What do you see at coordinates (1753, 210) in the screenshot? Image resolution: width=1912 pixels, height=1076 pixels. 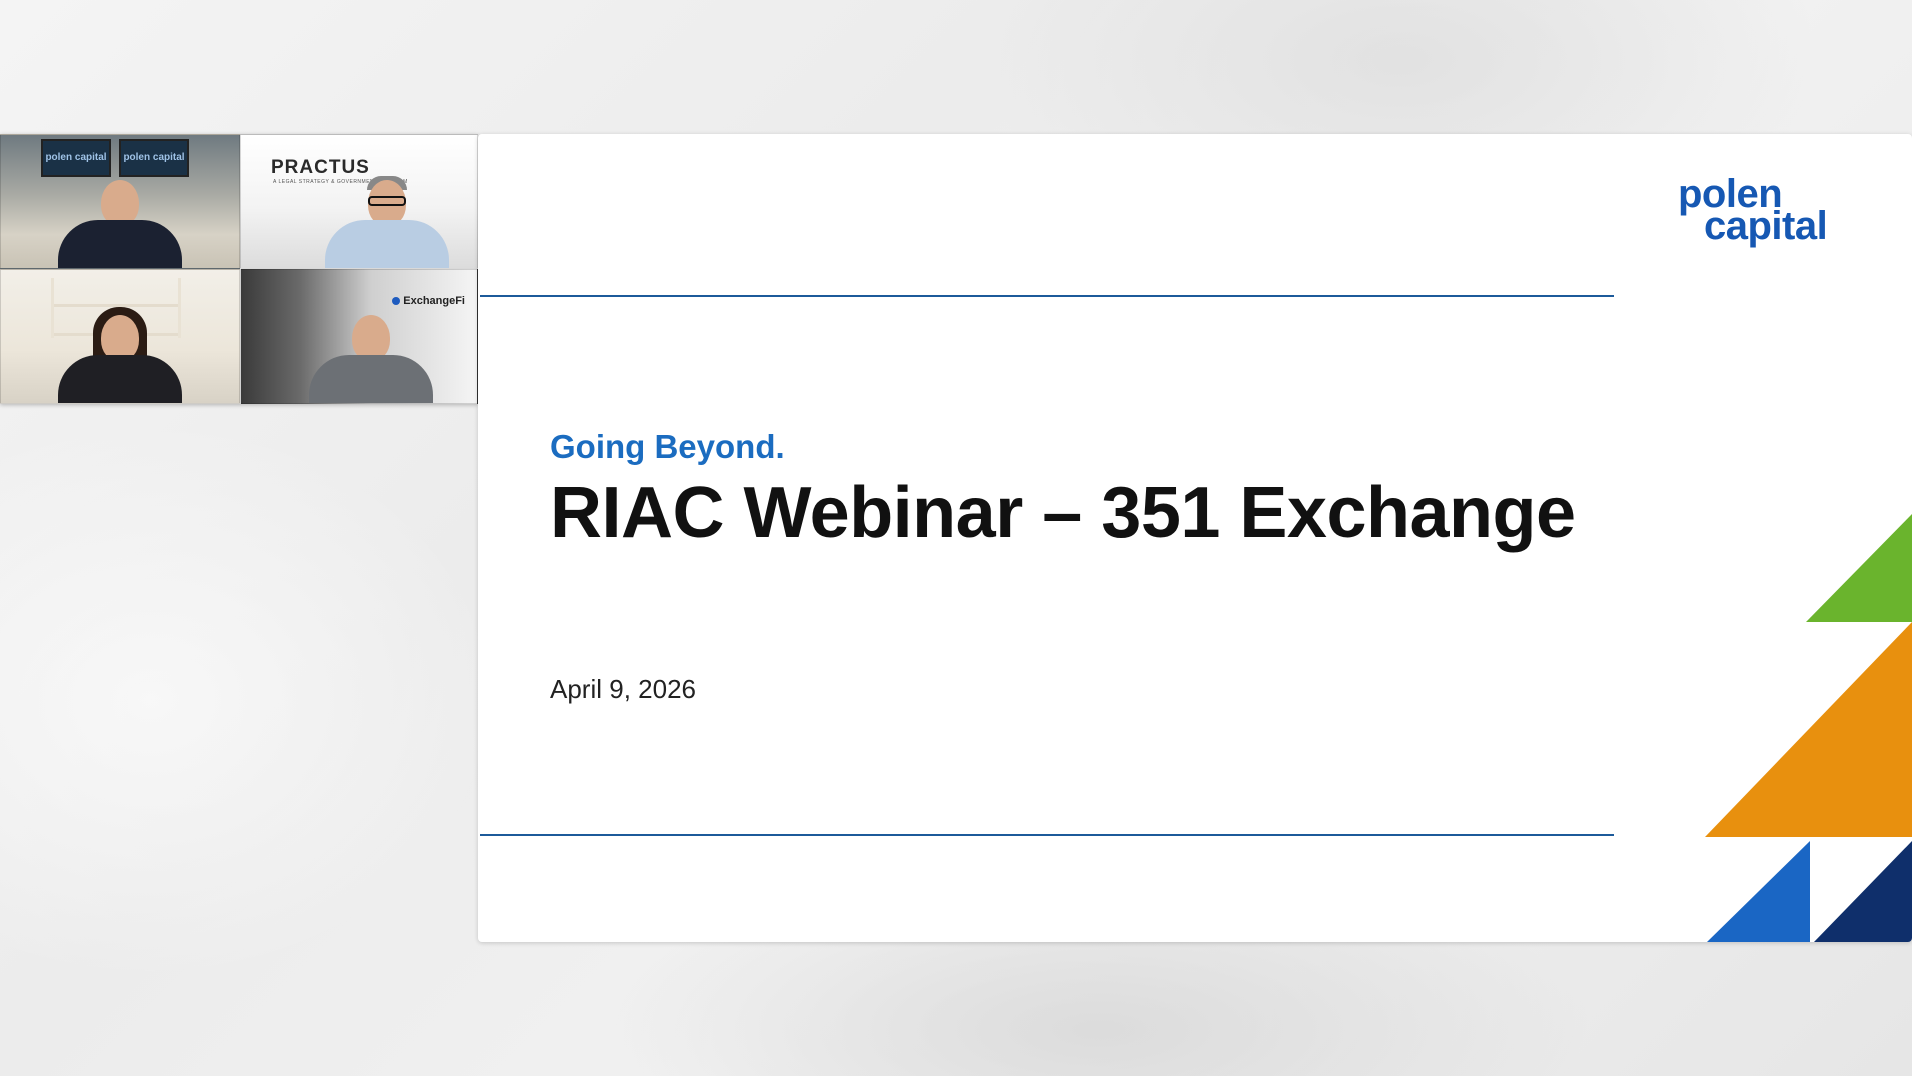 I see `polen-capital-logo: polen capital` at bounding box center [1753, 210].